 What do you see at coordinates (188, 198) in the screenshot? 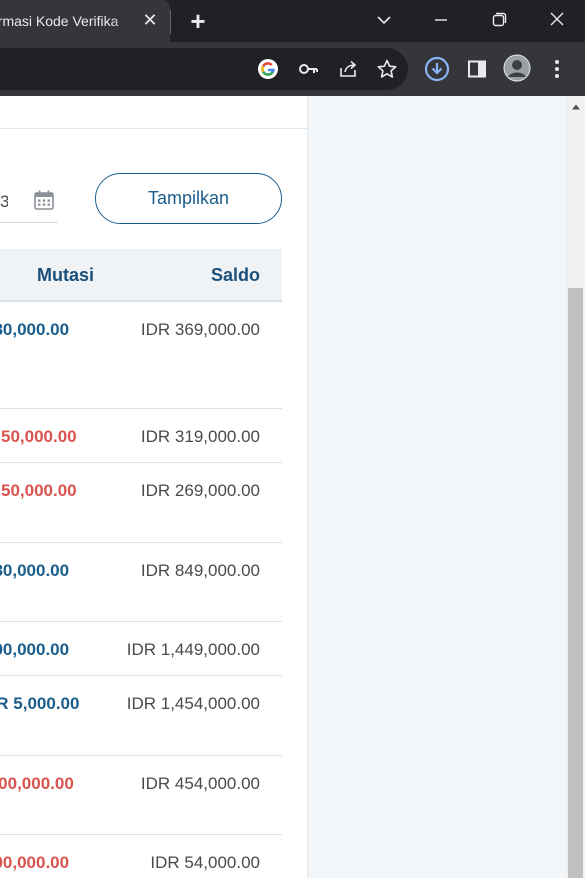
I see `show-button: Tampilkan` at bounding box center [188, 198].